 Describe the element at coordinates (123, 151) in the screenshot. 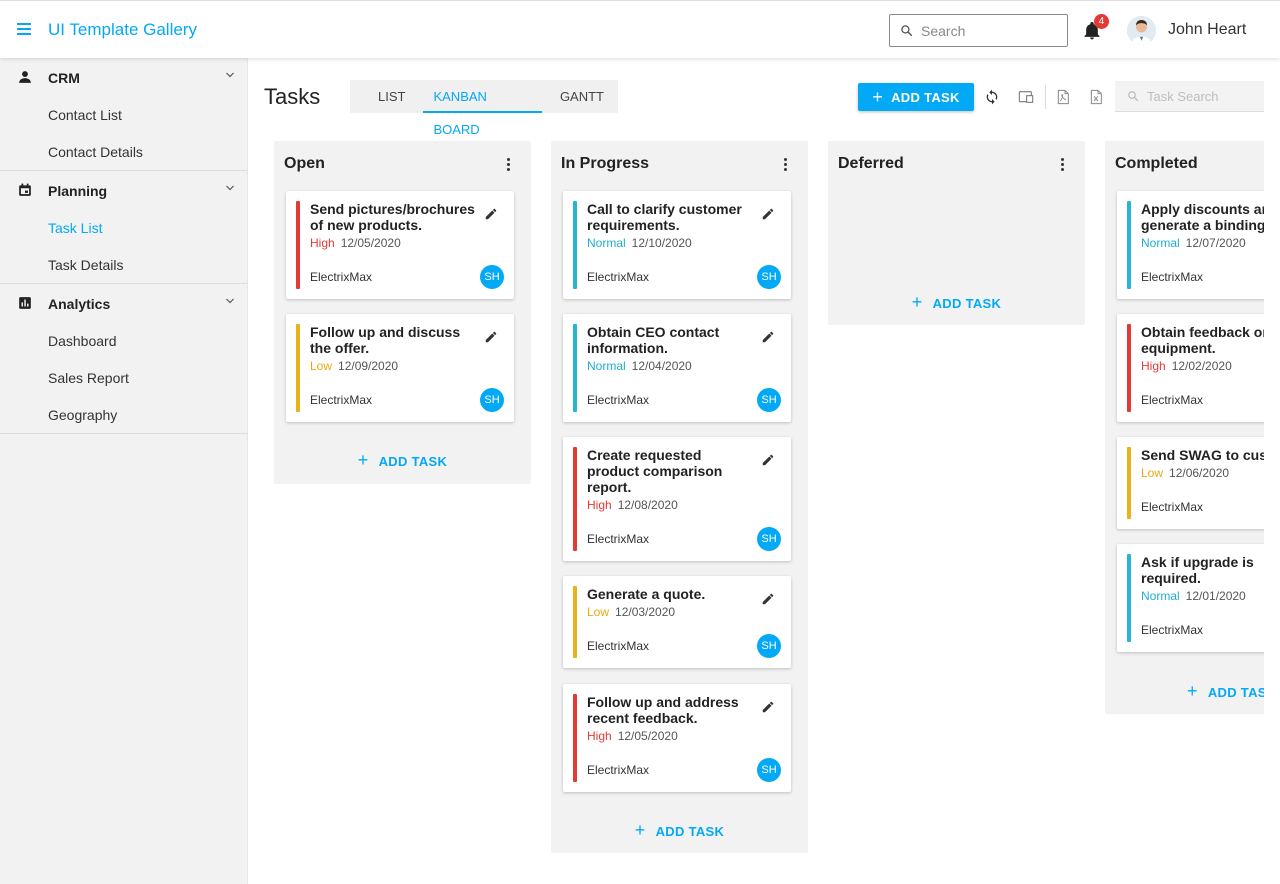

I see `sidebar-item-contact-details: Contact Details` at that location.